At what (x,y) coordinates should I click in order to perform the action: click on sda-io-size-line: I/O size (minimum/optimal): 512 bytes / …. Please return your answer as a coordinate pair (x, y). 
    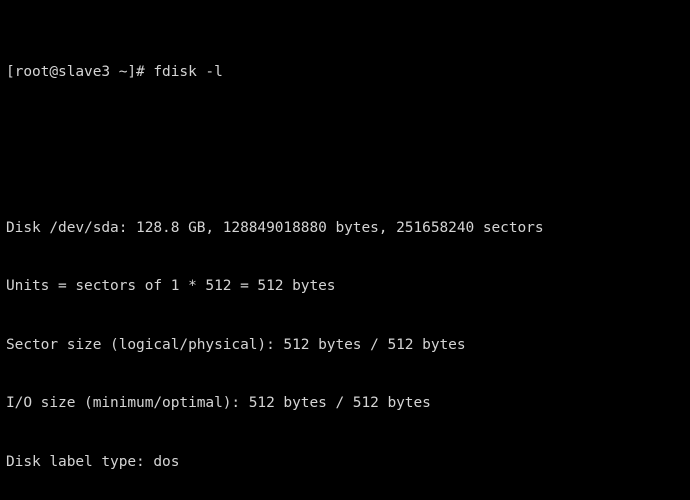
    Looking at the image, I should click on (218, 403).